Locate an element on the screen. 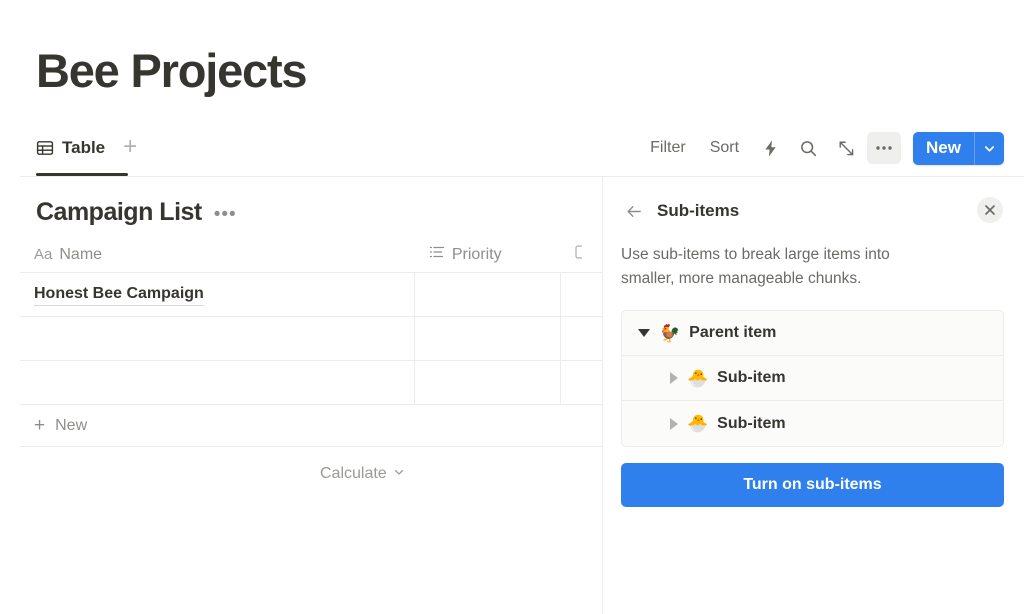 This screenshot has width=1024, height=614. property-icon is located at coordinates (581, 254).